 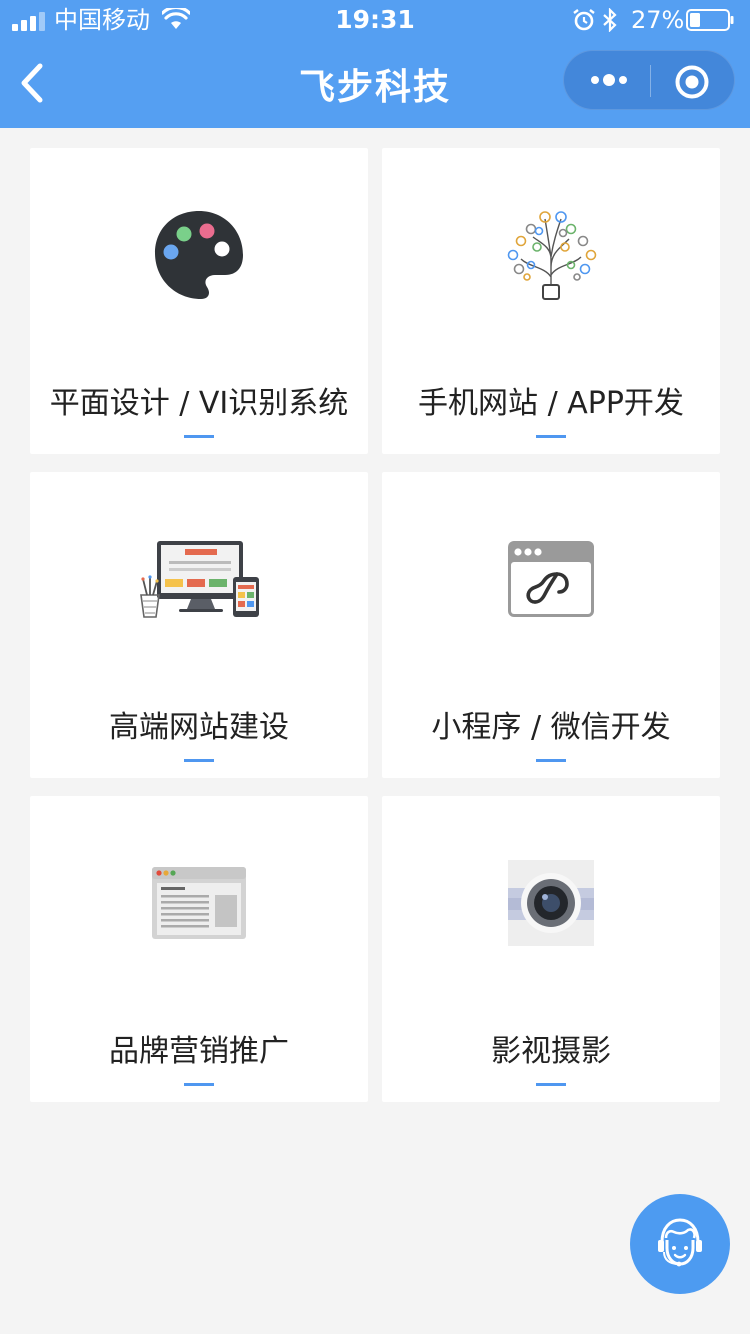 I want to click on capsule-divider, so click(x=650, y=81).